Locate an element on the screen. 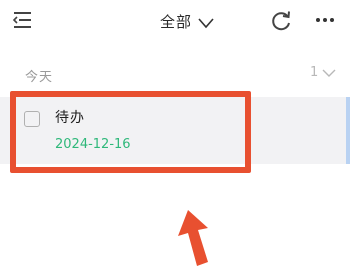  pointer-arrow-icon is located at coordinates (200, 238).